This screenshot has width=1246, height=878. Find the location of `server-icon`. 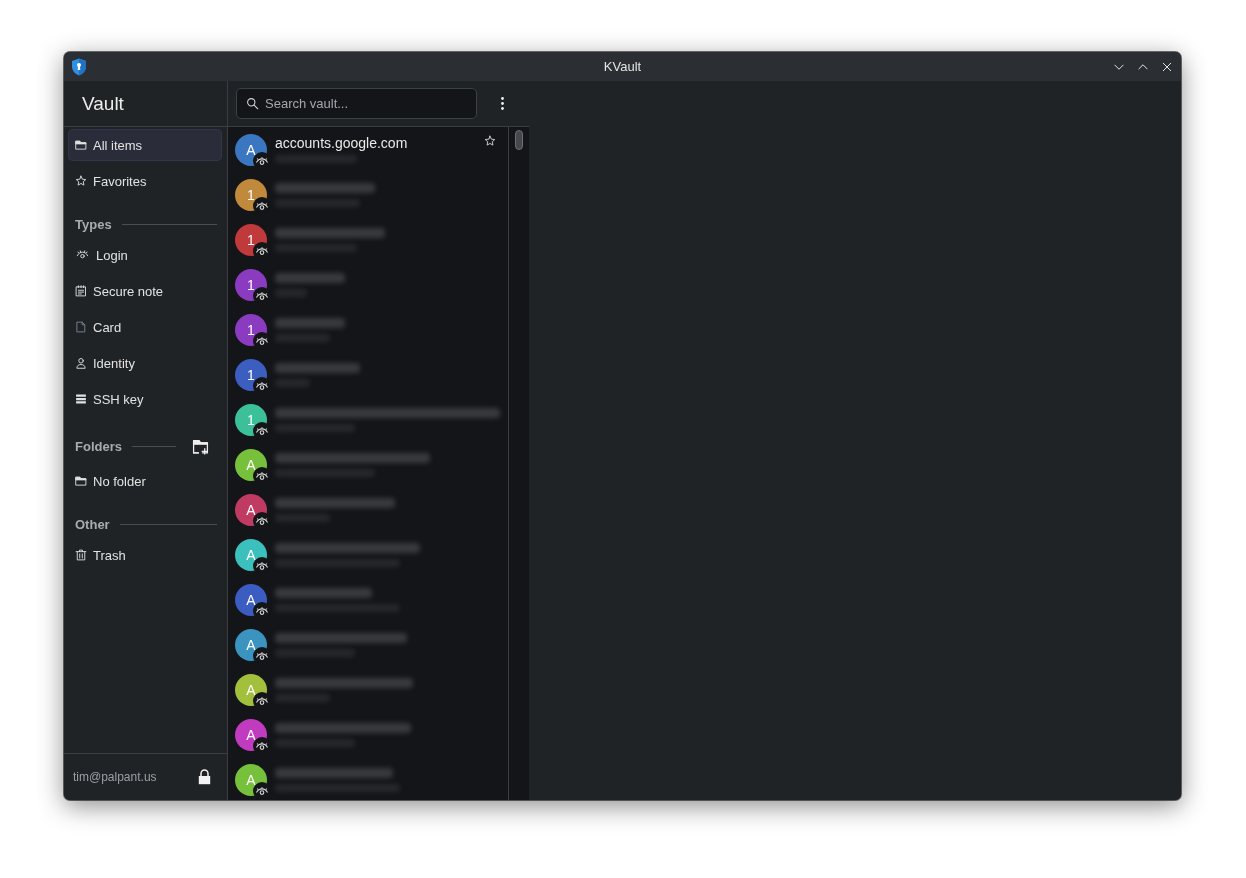

server-icon is located at coordinates (81, 399).